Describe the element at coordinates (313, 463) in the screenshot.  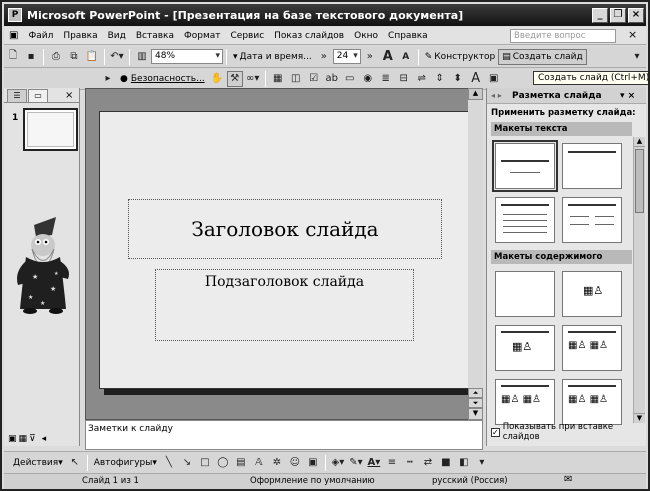
I see `picture-tool-icon: ▣` at that location.